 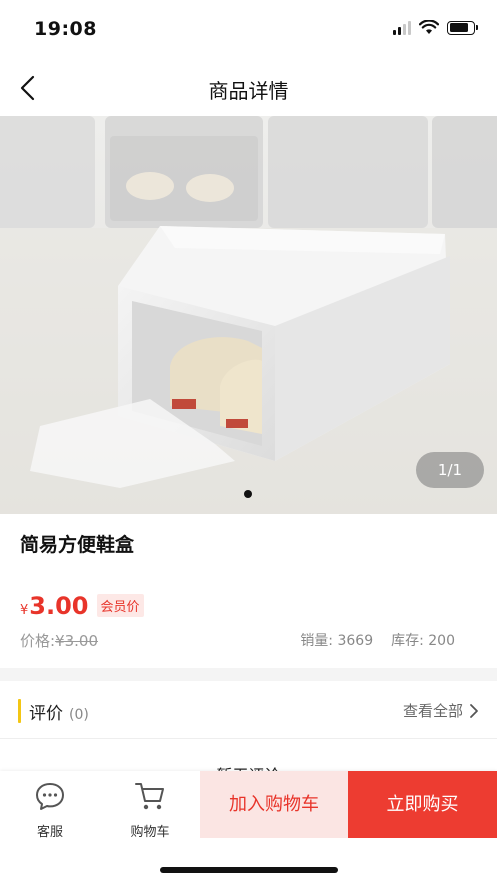 What do you see at coordinates (377, 640) in the screenshot?
I see `sales-stock-row: 销量: 3669 库存: 200` at bounding box center [377, 640].